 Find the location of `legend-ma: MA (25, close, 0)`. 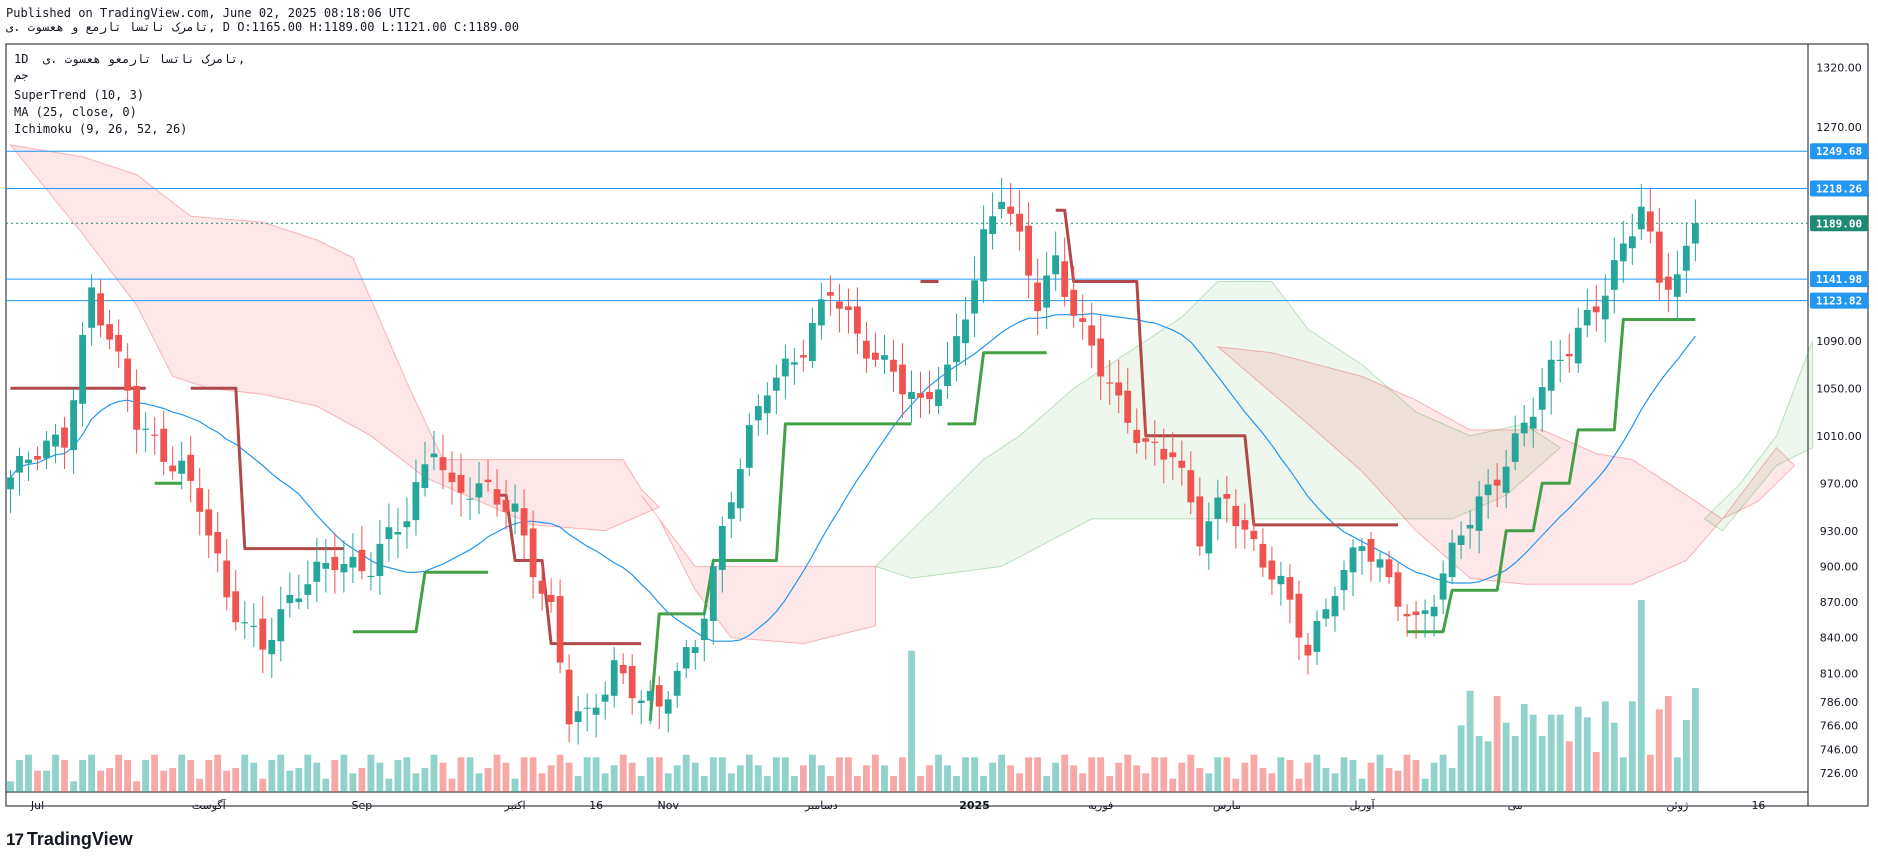

legend-ma: MA (25, close, 0) is located at coordinates (75, 112).